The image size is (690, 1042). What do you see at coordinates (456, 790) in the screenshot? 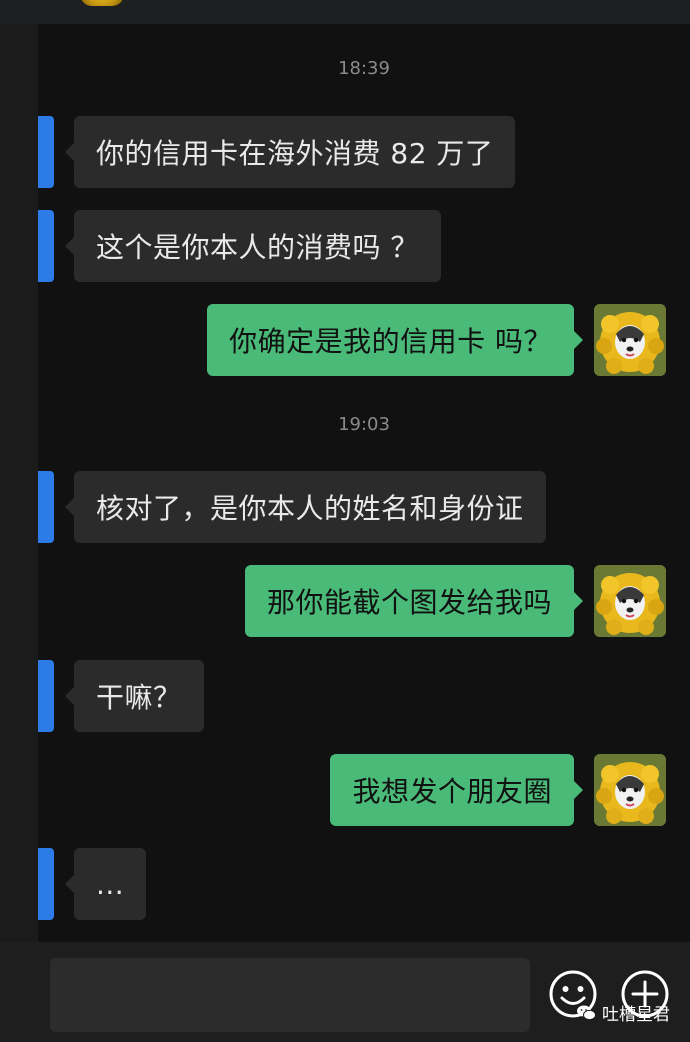
I see `message-bubble-outgoing: 我想发个朋友圈` at bounding box center [456, 790].